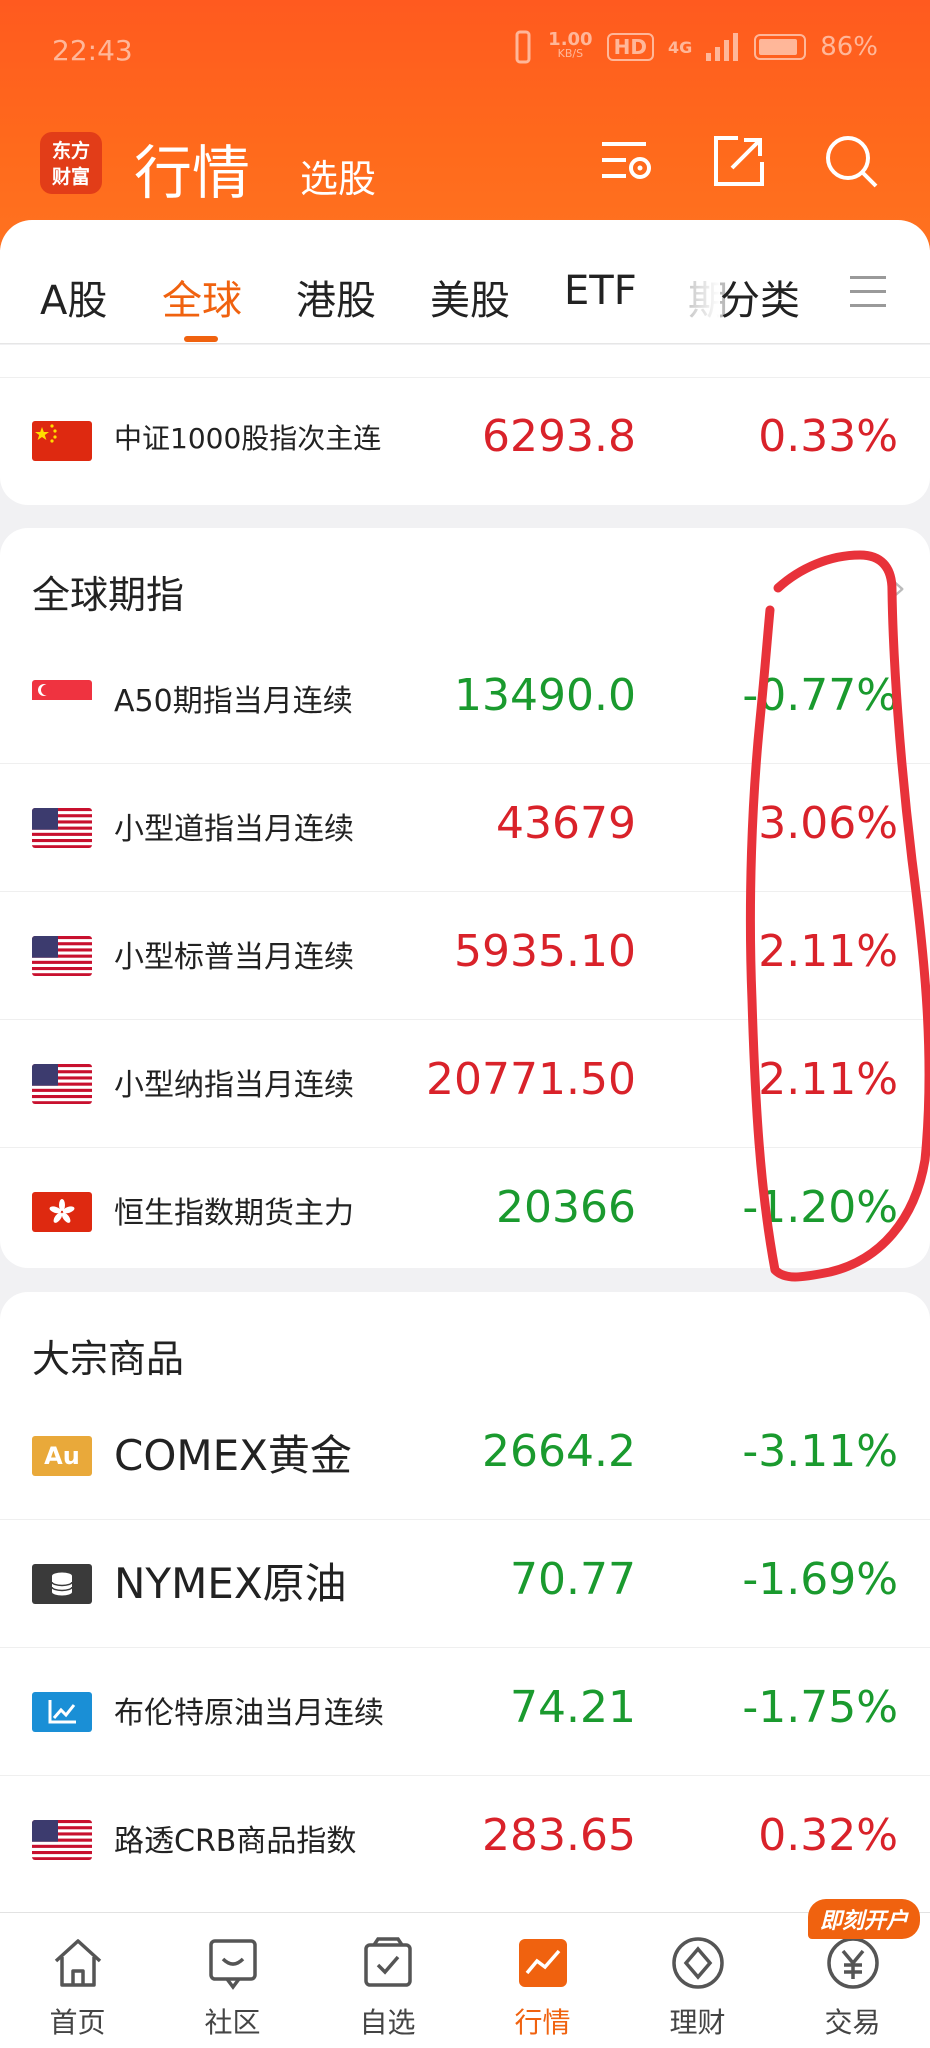  What do you see at coordinates (849, 47) in the screenshot?
I see `battery-level: 86%` at bounding box center [849, 47].